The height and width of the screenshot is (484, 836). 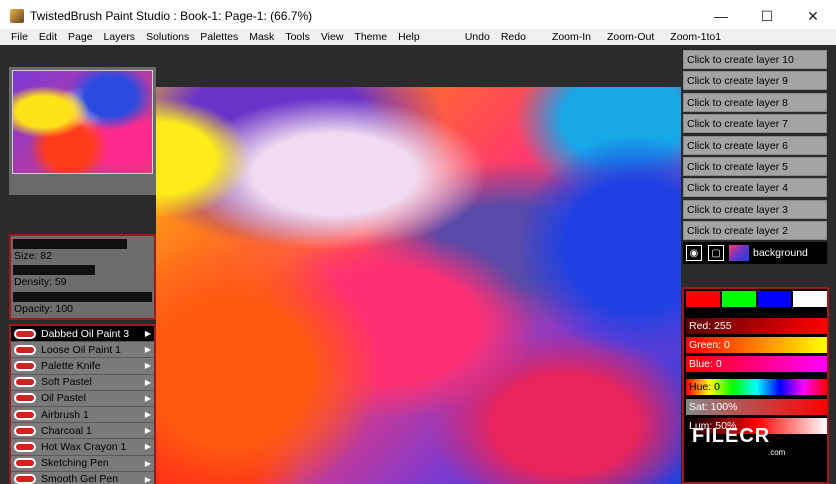 I want to click on brush-label: Smooth Gel Pen, so click(x=80, y=478).